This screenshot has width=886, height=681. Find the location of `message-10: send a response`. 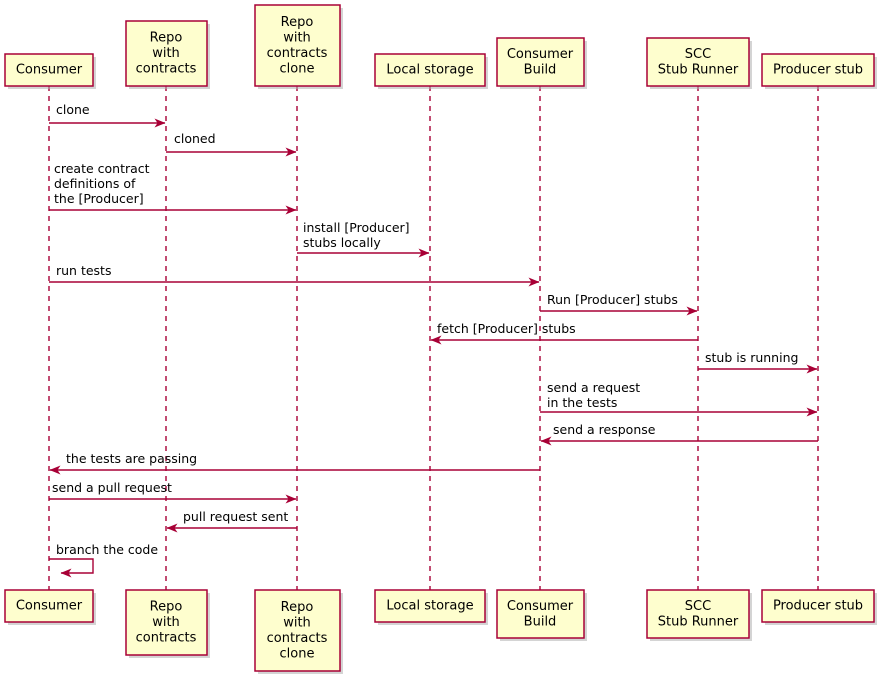

message-10: send a response is located at coordinates (679, 434).